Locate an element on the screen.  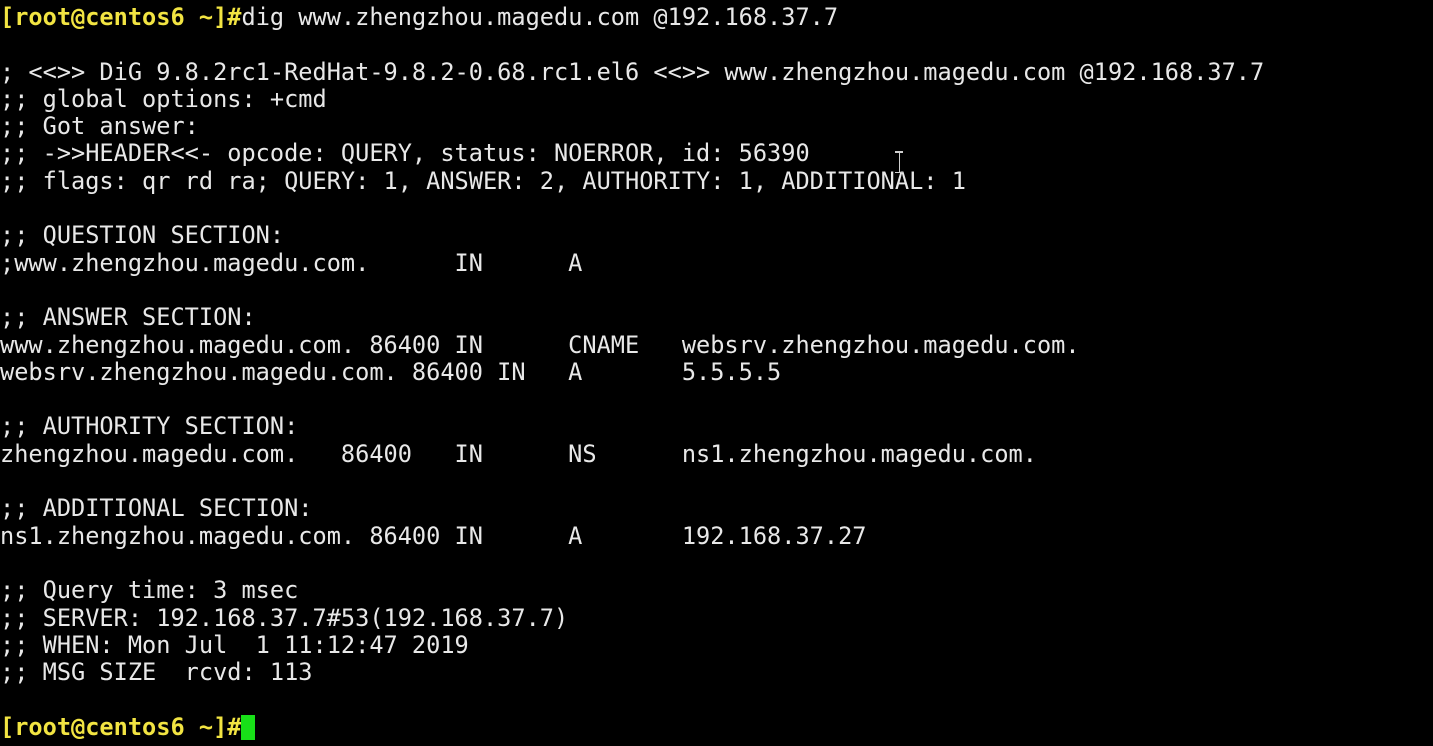
output-line: ;; AUTHORITY SECTION: is located at coordinates (149, 426).